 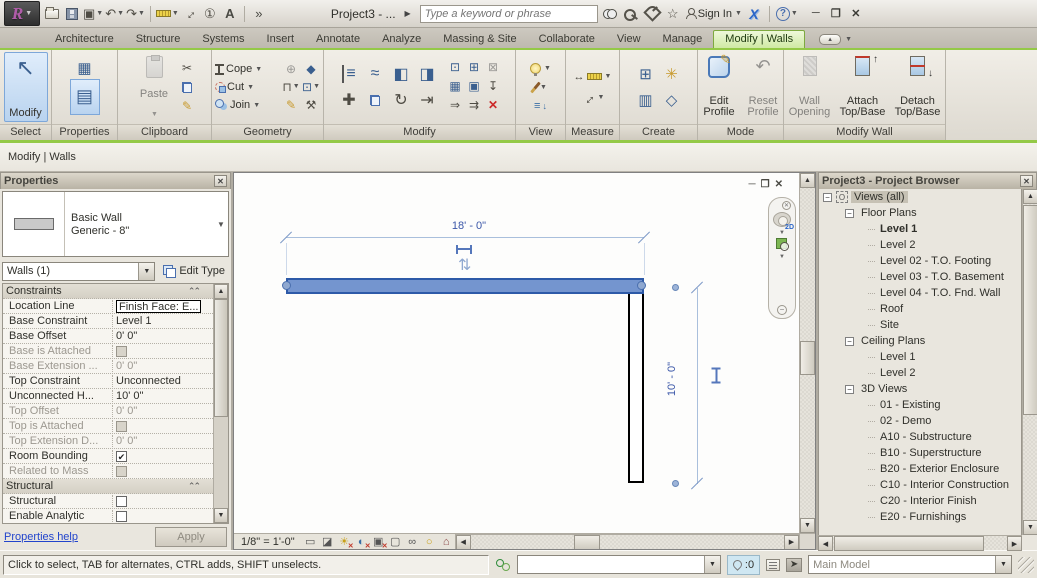 I want to click on tree-item: − ···· O Site, so click(x=920, y=325).